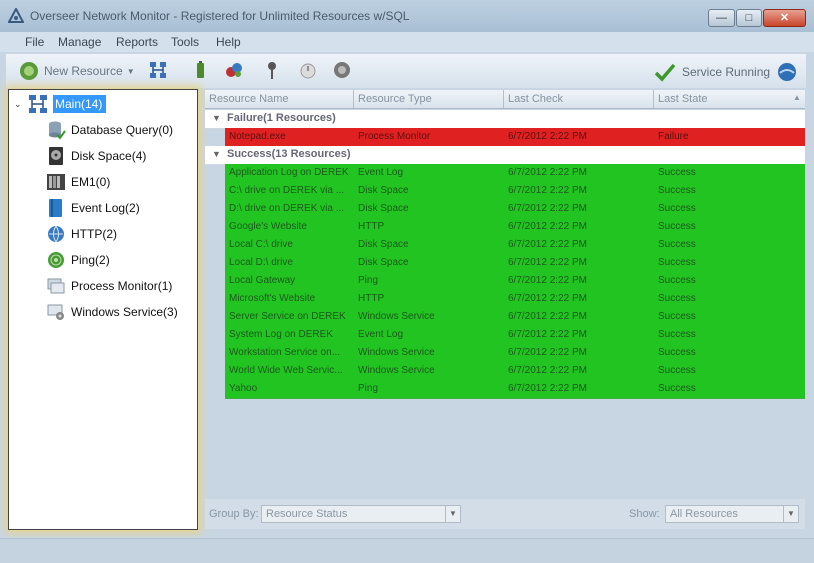 The width and height of the screenshot is (814, 563). I want to click on show-label: Show:, so click(644, 514).